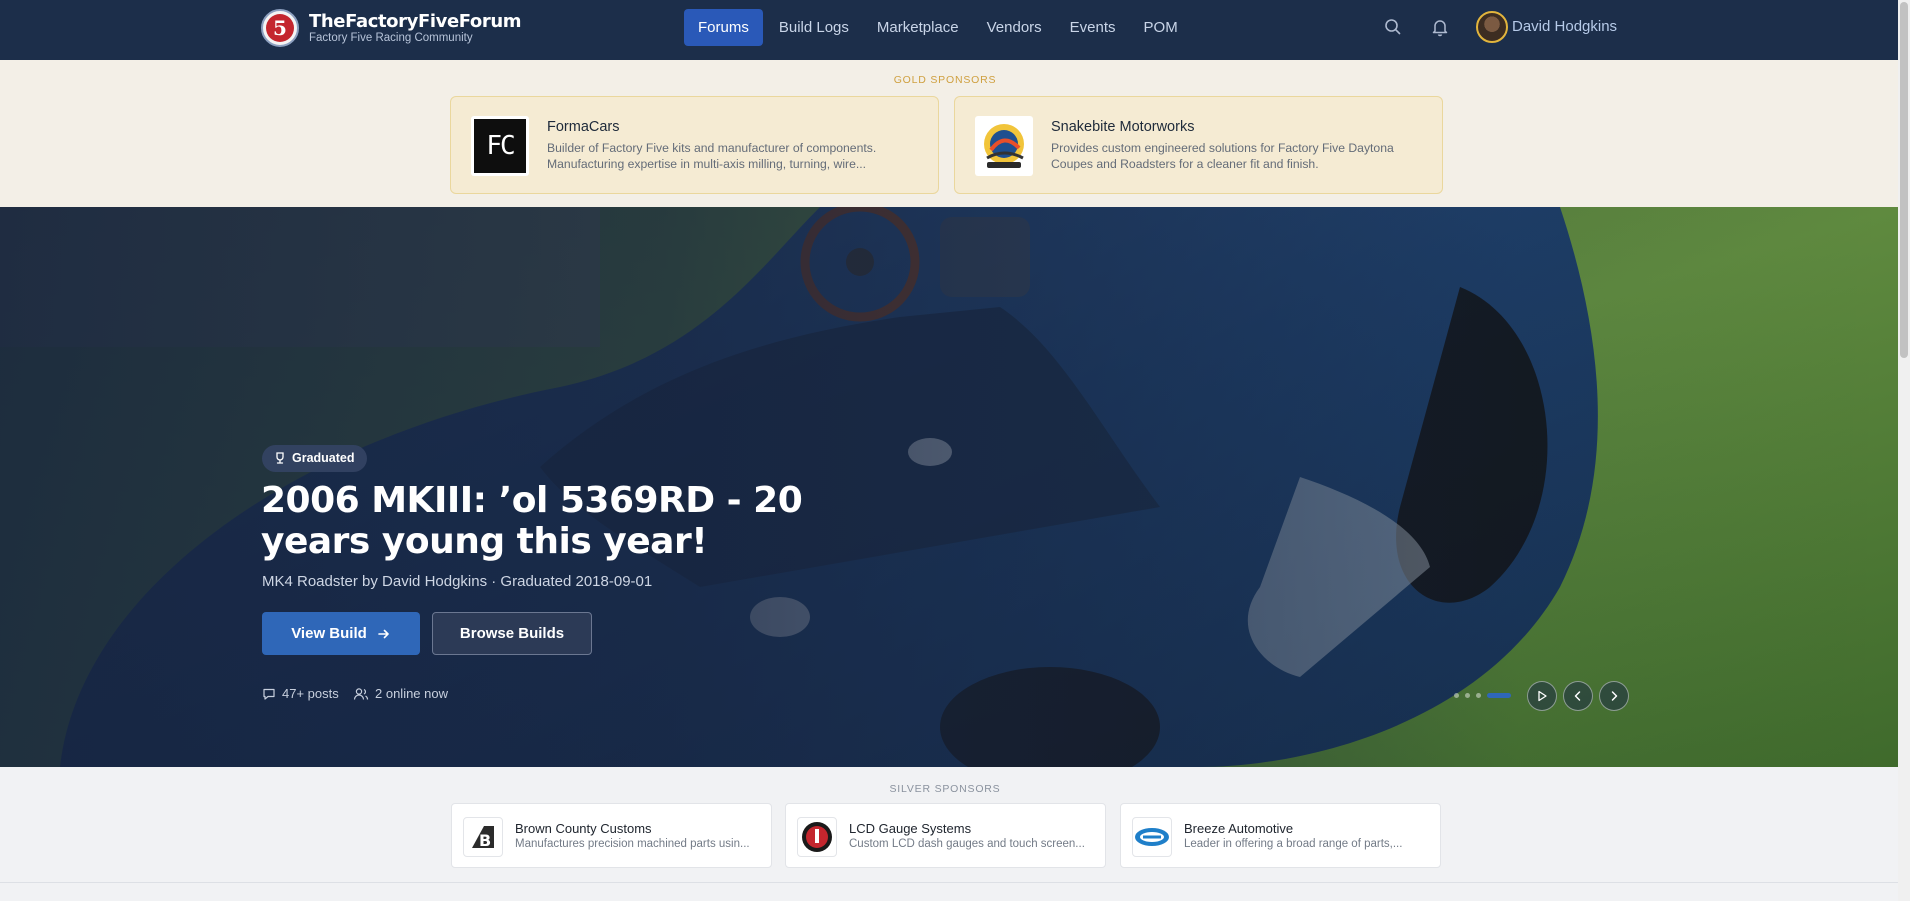 This screenshot has height=901, width=1910. I want to click on sponsor-name: FormaCars, so click(583, 127).